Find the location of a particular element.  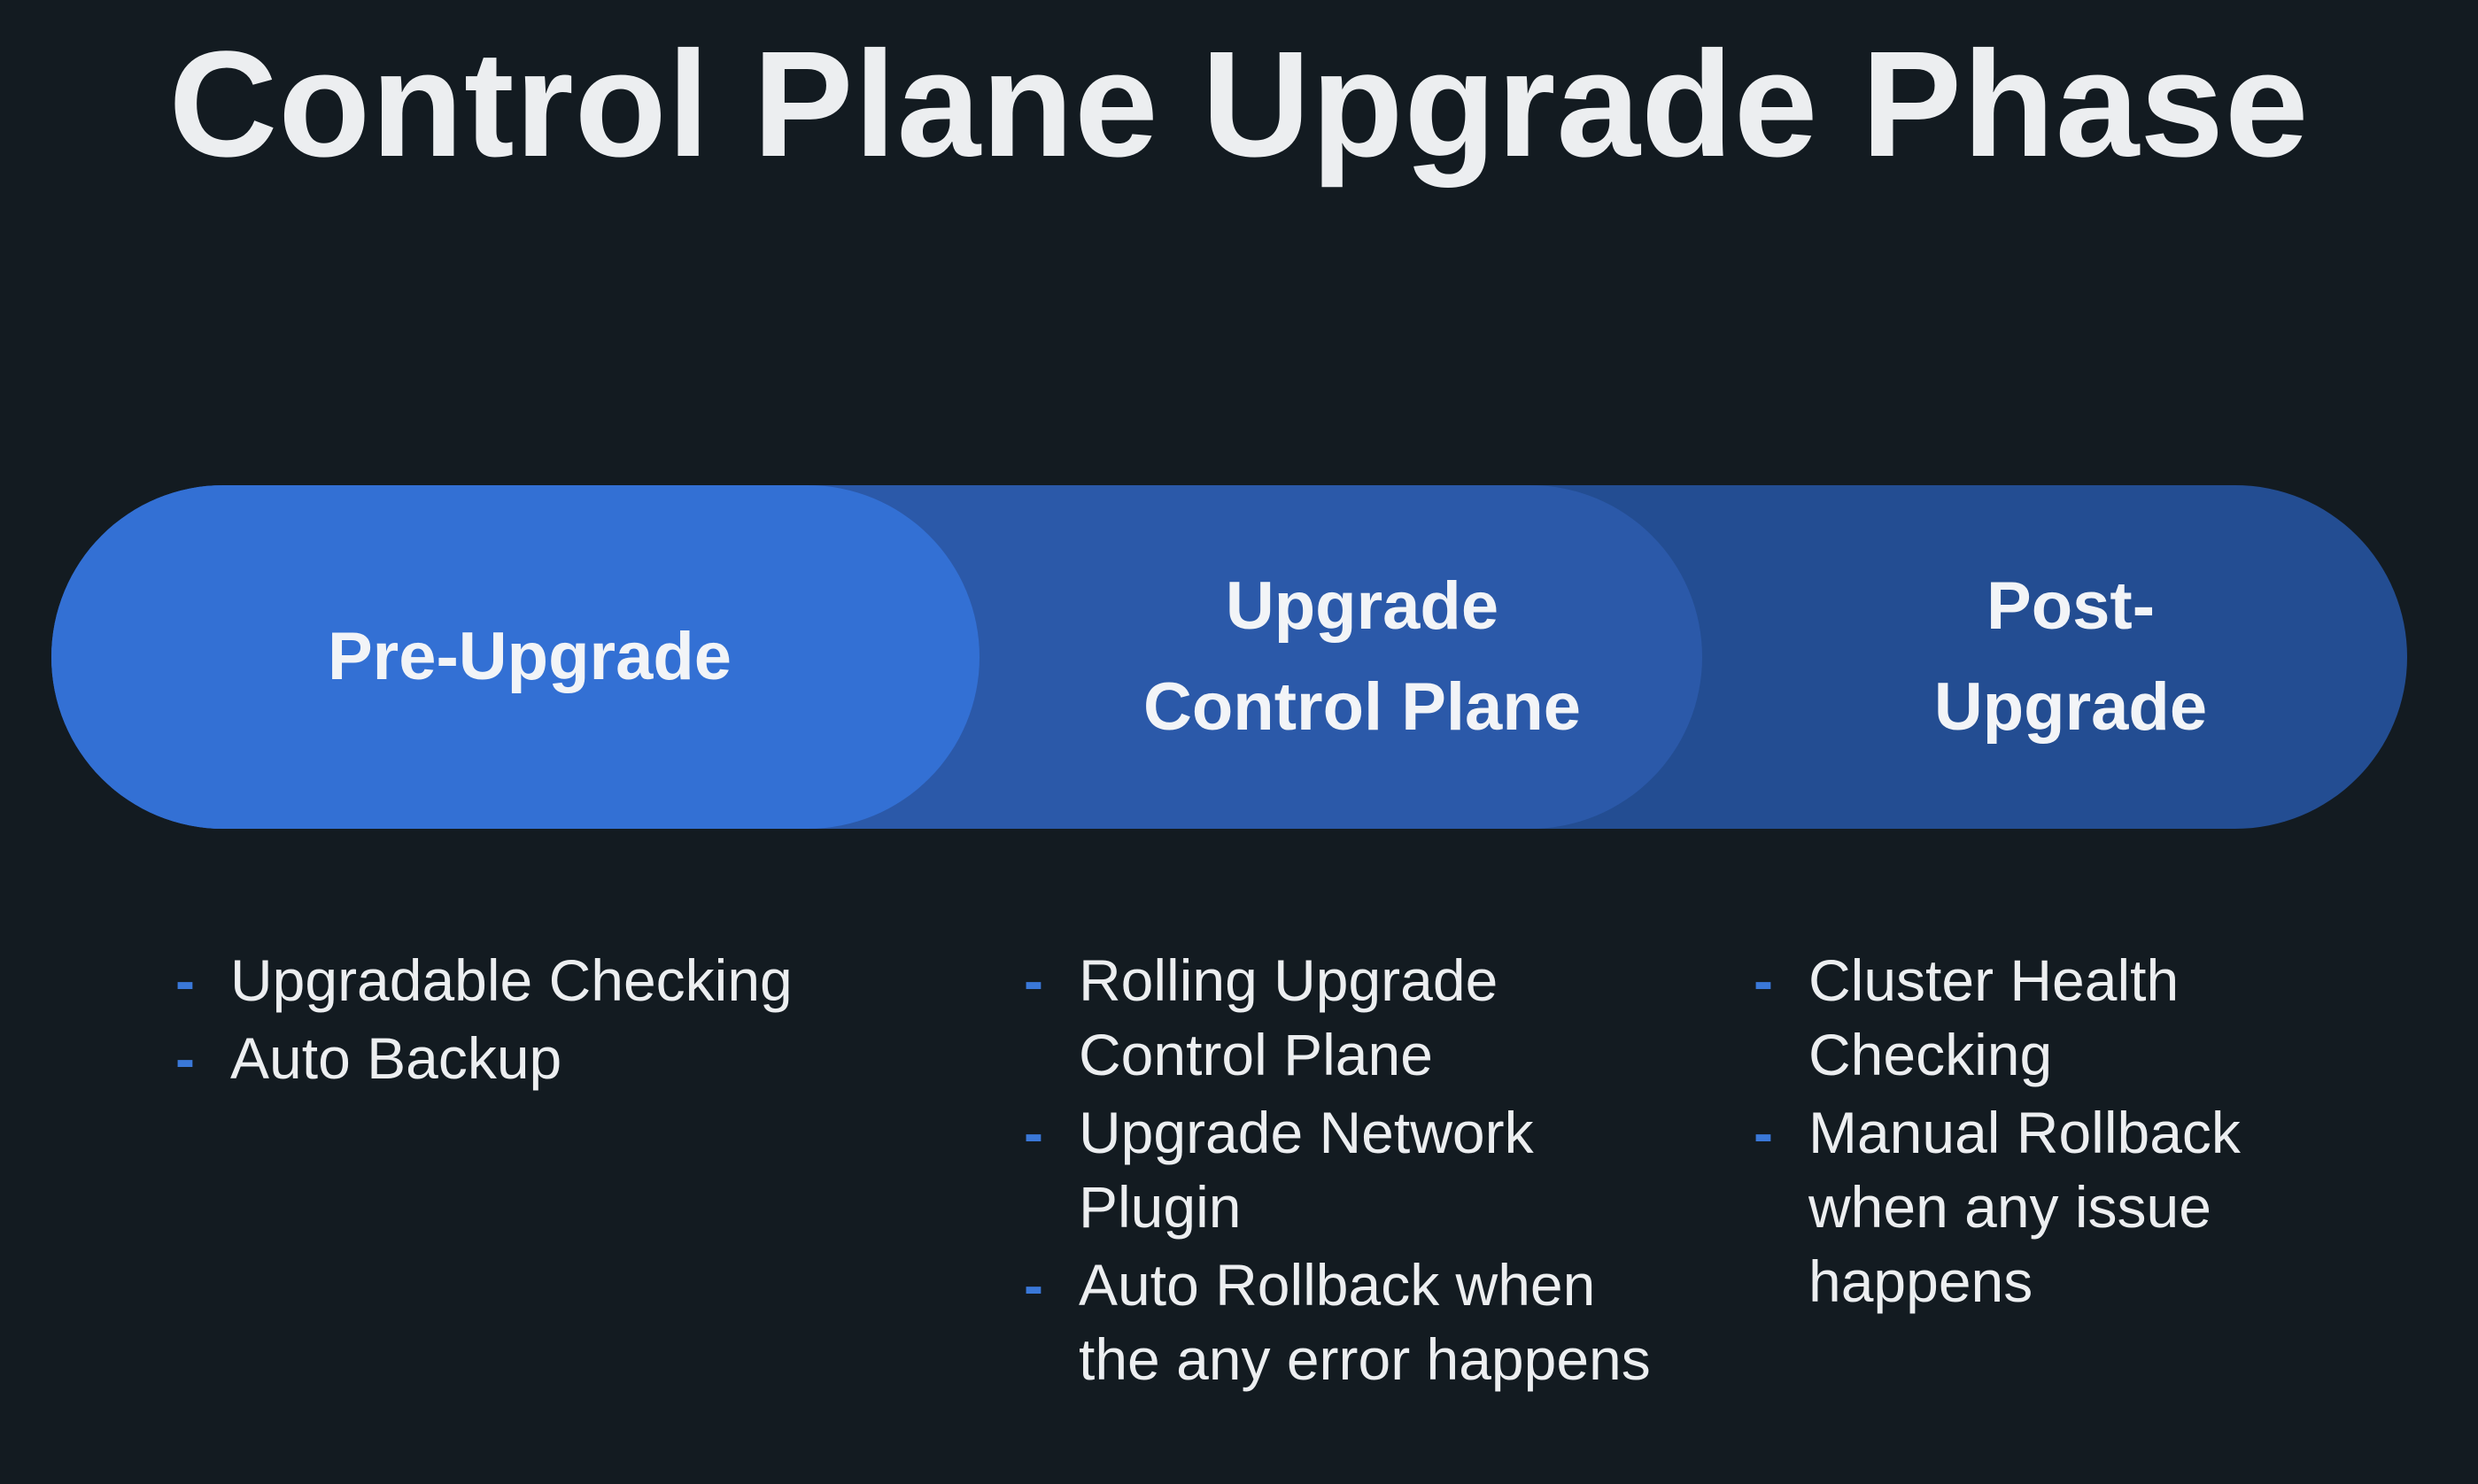

list-item: - Manual Rollback when any issue happens is located at coordinates (2072, 1206).